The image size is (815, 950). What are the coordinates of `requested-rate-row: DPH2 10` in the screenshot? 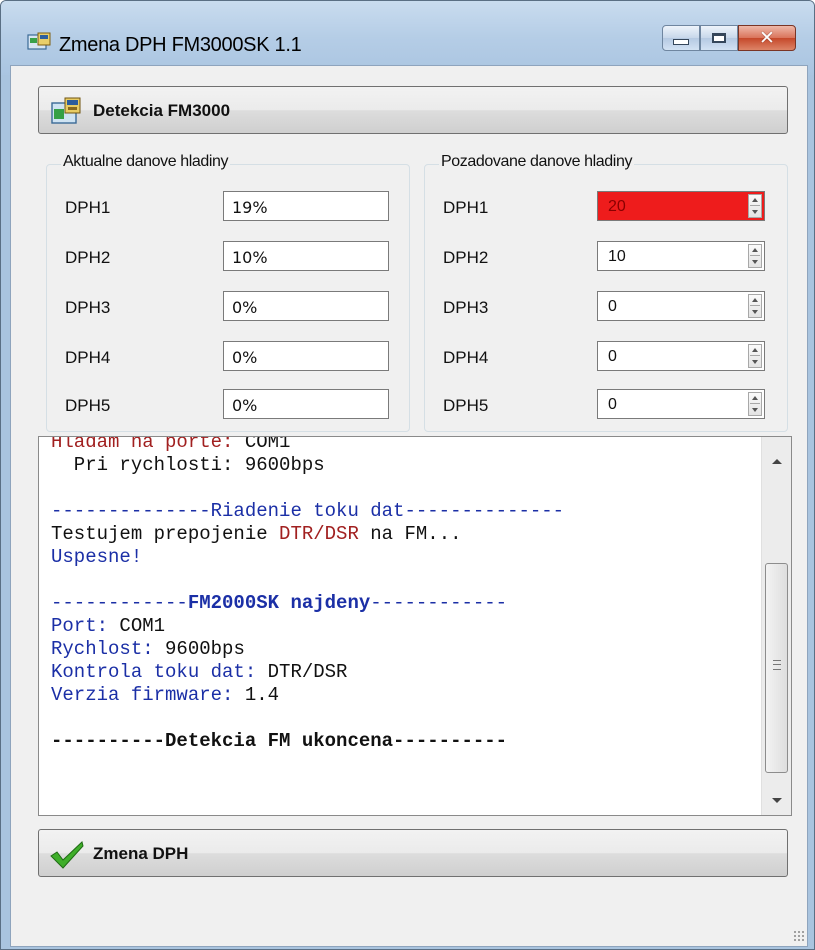 It's located at (606, 257).